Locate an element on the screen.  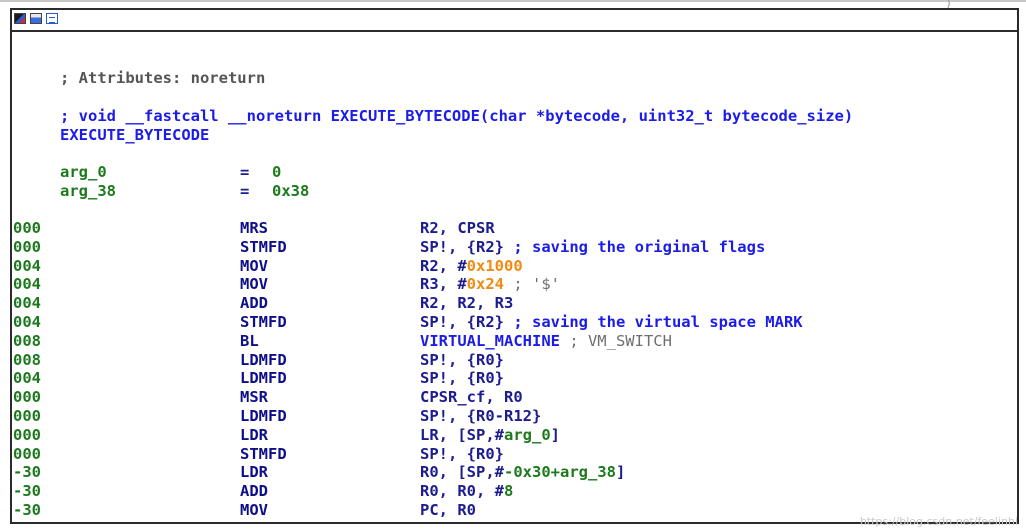
arg-name: arg_0 is located at coordinates (83, 172).